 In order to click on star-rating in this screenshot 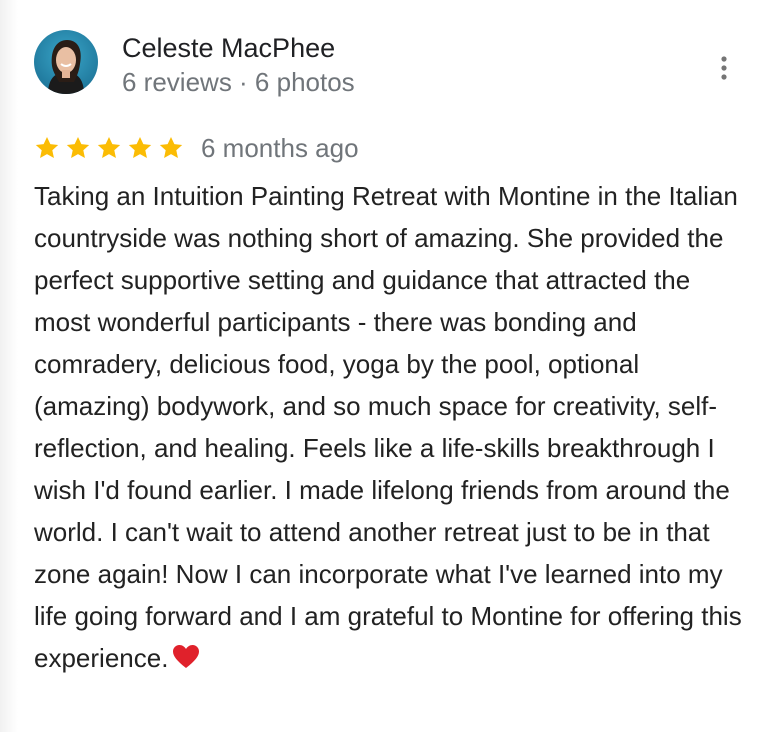, I will do `click(111, 148)`.